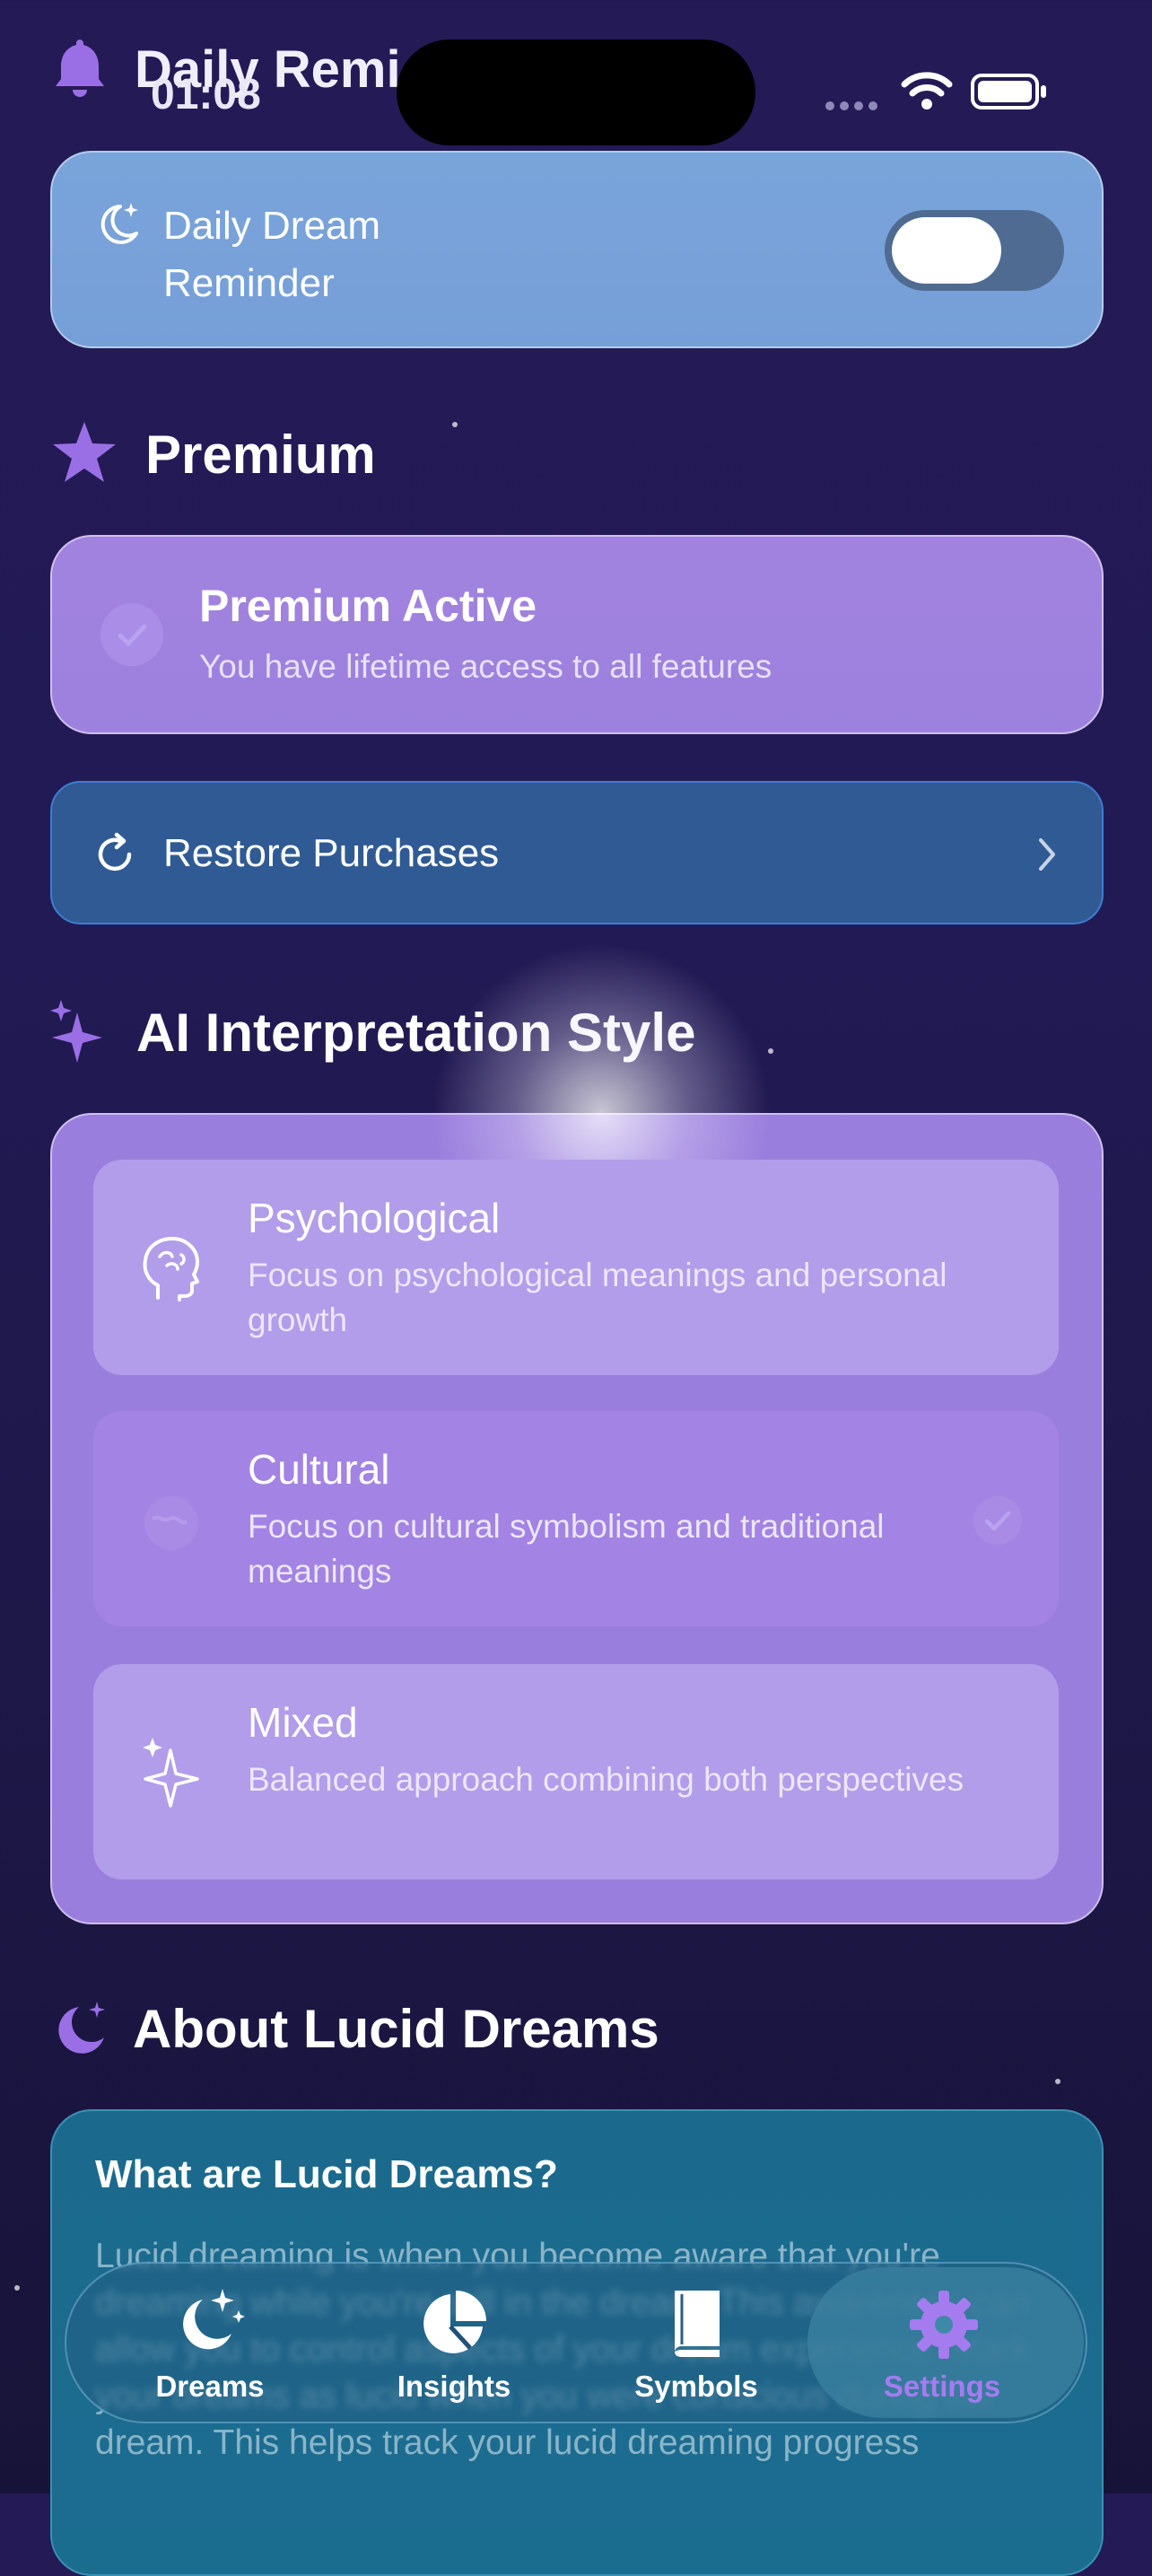  Describe the element at coordinates (272, 254) in the screenshot. I see `daily-reminder-label: Daily Dream Reminder` at that location.